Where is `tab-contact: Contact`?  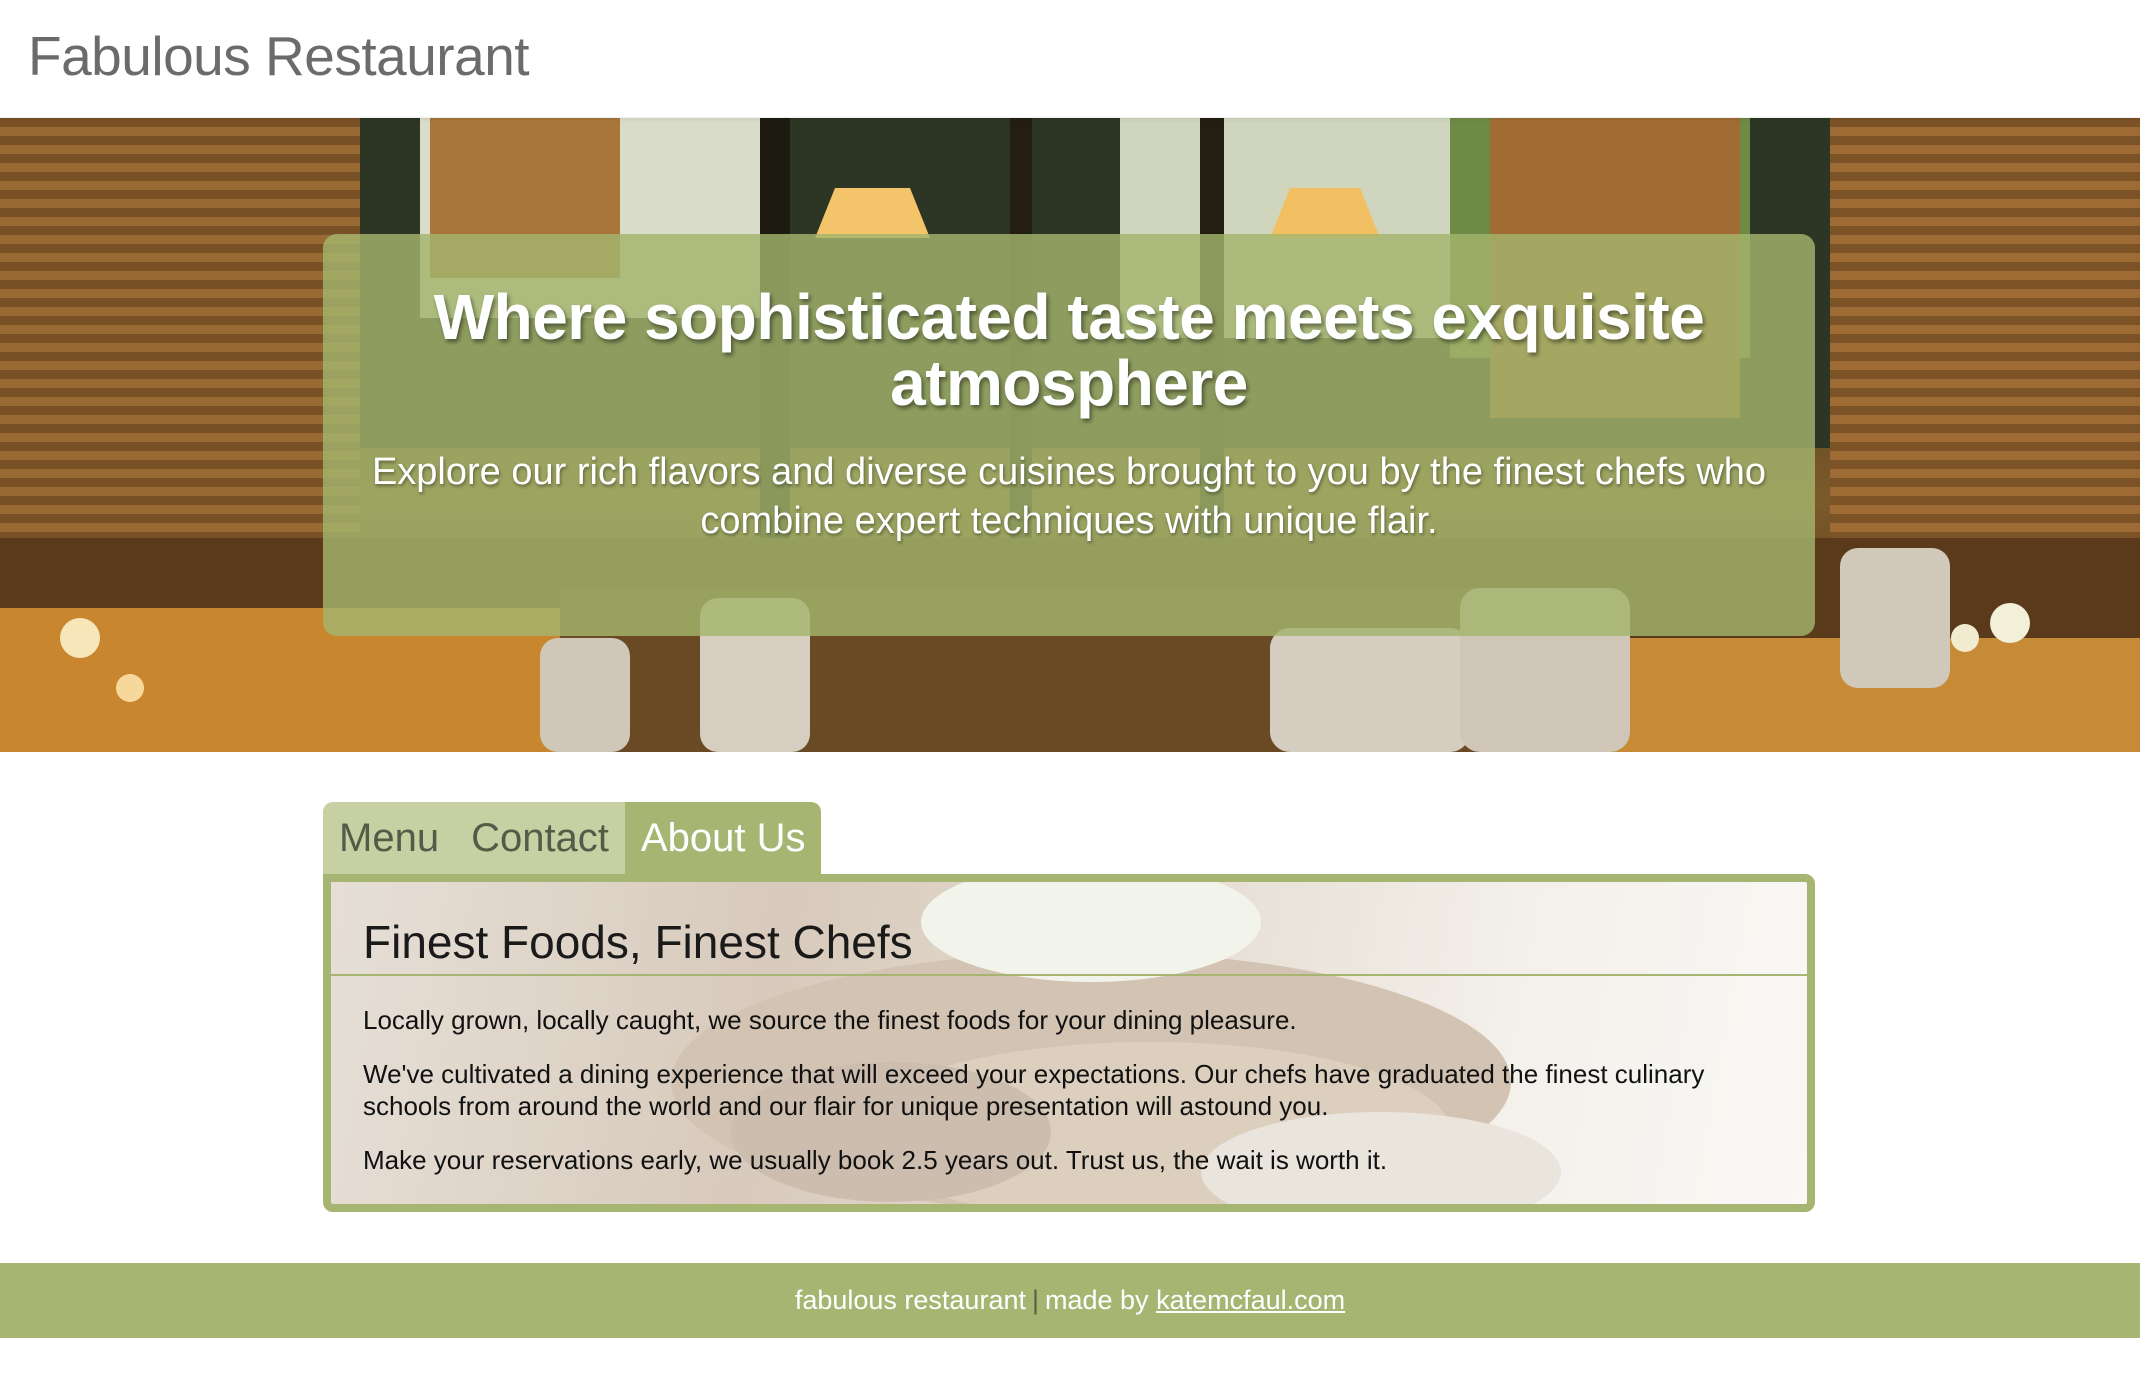
tab-contact: Contact is located at coordinates (540, 838).